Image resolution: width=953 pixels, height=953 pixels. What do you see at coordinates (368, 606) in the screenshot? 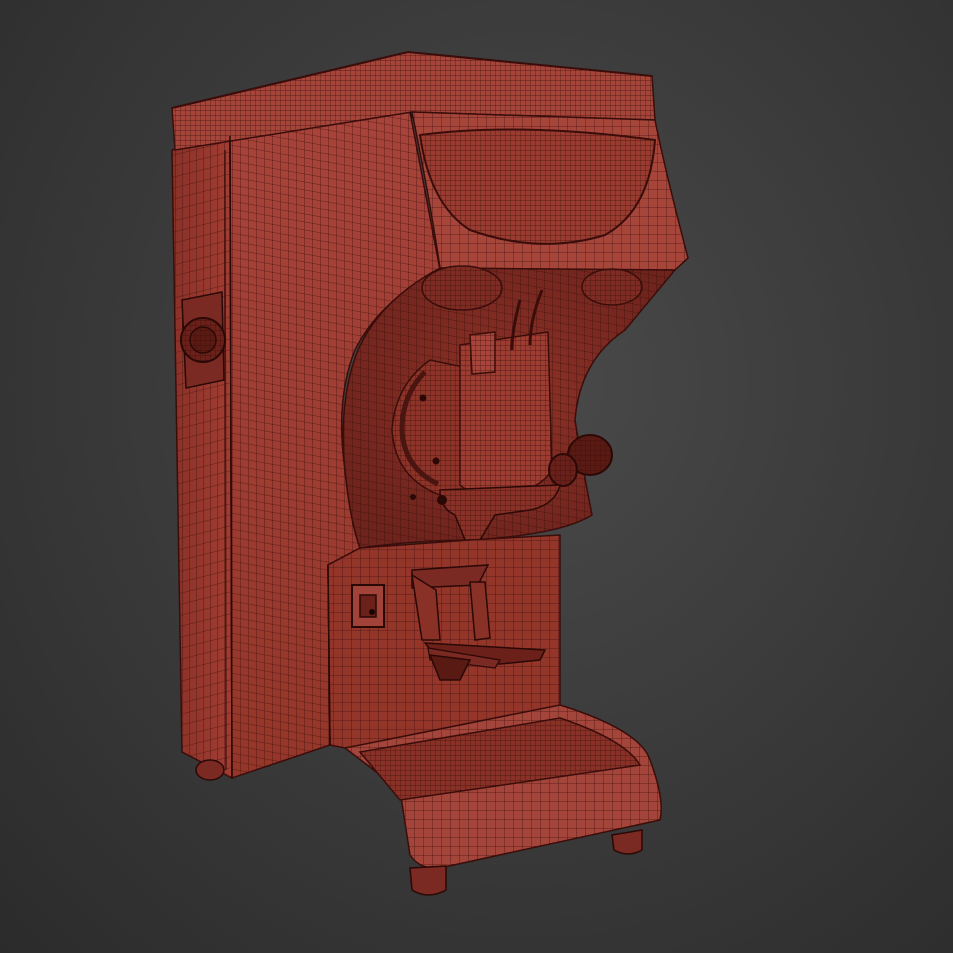
I see `power-switch` at bounding box center [368, 606].